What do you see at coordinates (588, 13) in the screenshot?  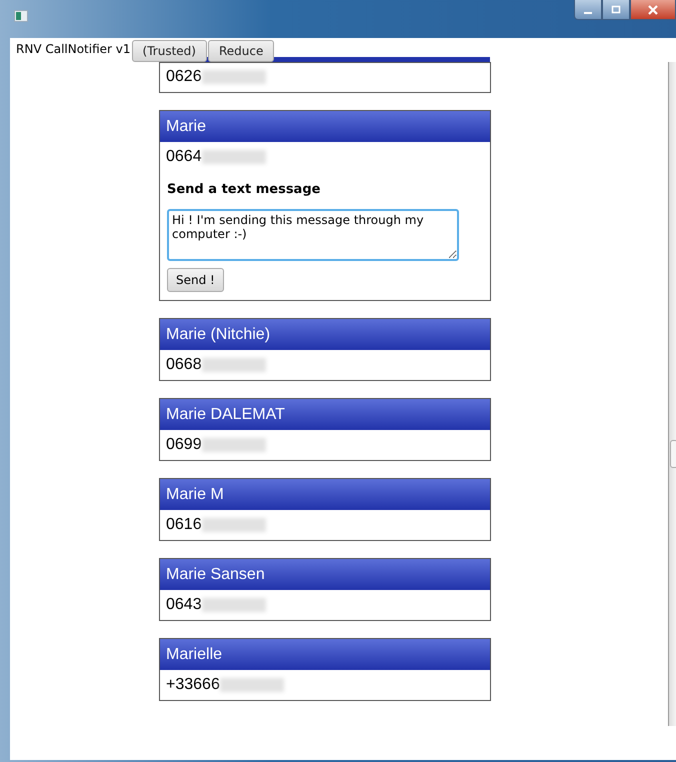 I see `minimize-icon` at bounding box center [588, 13].